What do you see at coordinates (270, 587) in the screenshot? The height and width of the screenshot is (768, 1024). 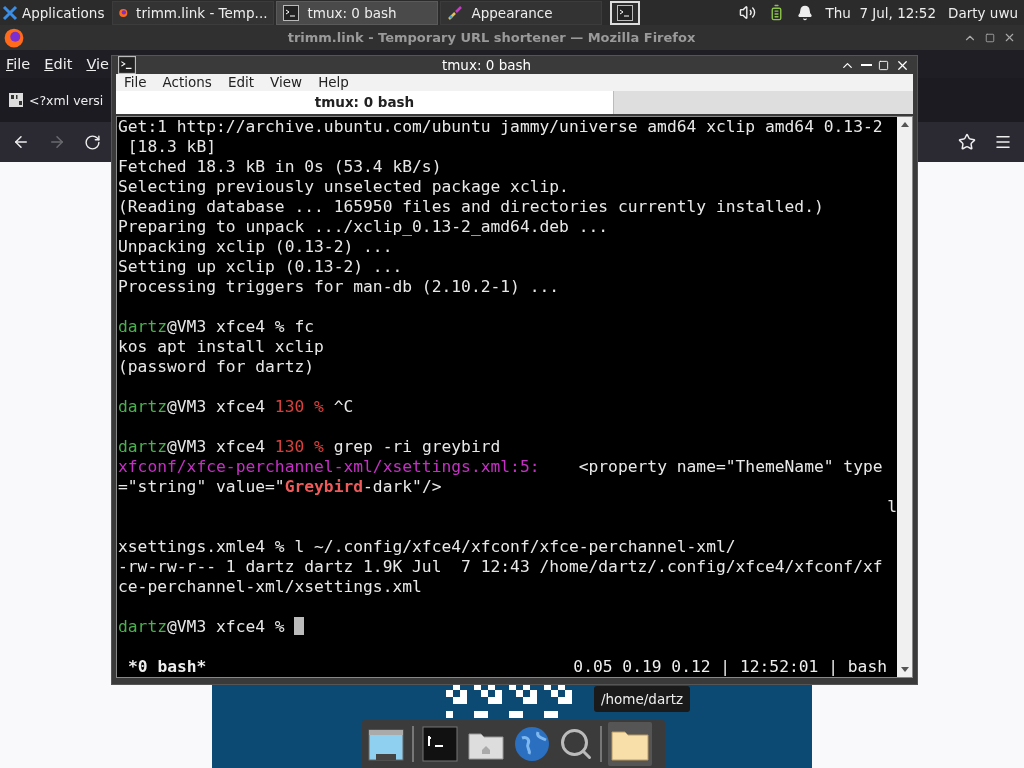 I see `terminal-line: ce-perchannel-xml/xsettings.xml` at bounding box center [270, 587].